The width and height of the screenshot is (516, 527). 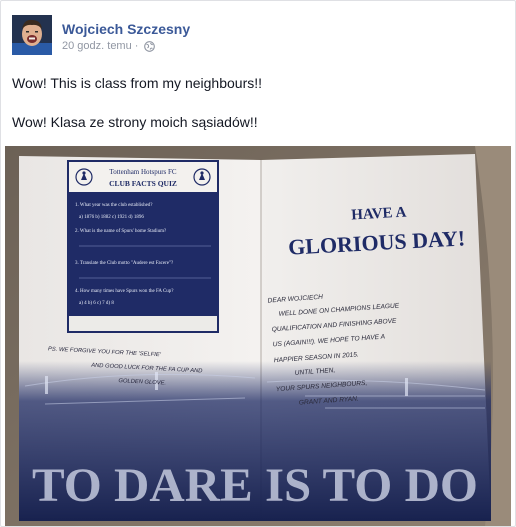 What do you see at coordinates (97, 46) in the screenshot?
I see `post-timestamp: 20 godz. temu` at bounding box center [97, 46].